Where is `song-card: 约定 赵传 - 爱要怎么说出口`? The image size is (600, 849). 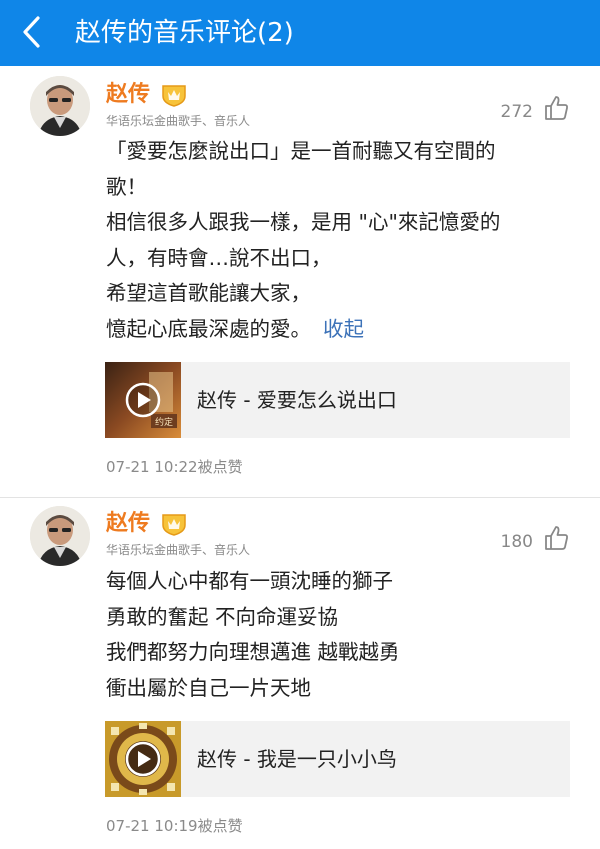 song-card: 约定 赵传 - 爱要怎么说出口 is located at coordinates (337, 400).